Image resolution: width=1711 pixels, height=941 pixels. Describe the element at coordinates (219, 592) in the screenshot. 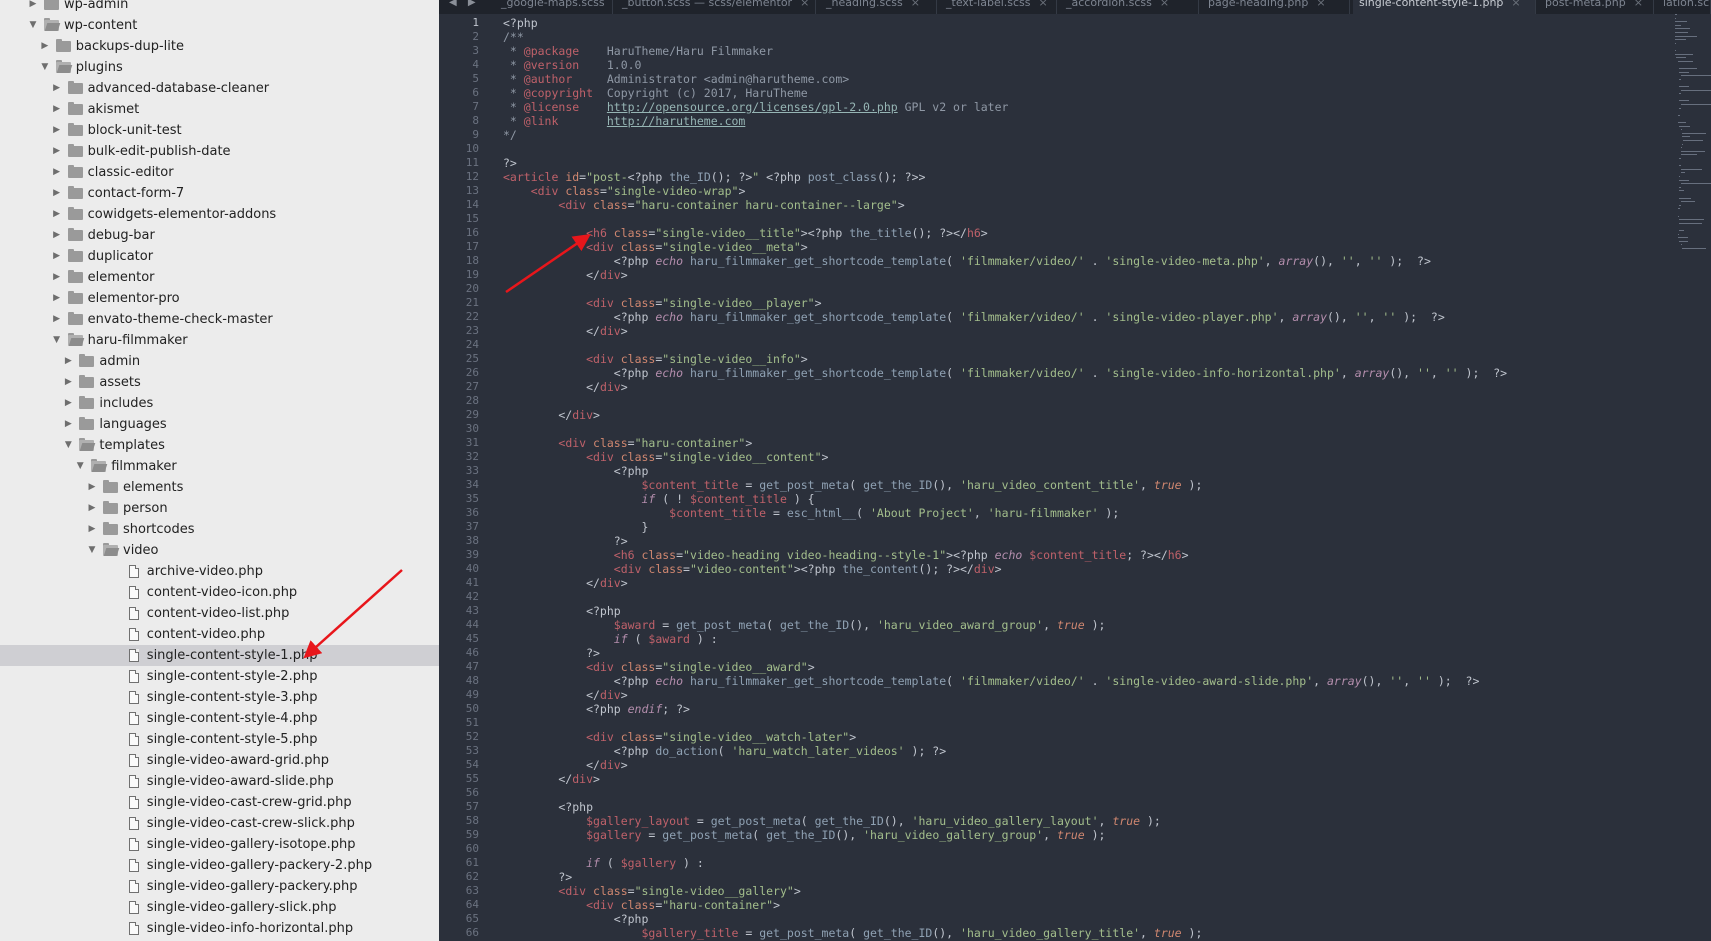

I see `tree-file-item: content-video-icon.php` at that location.